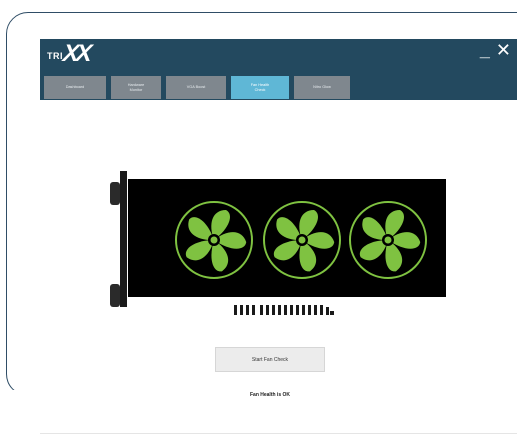 This screenshot has width=517, height=438. I want to click on pcie-connector, so click(284, 310).